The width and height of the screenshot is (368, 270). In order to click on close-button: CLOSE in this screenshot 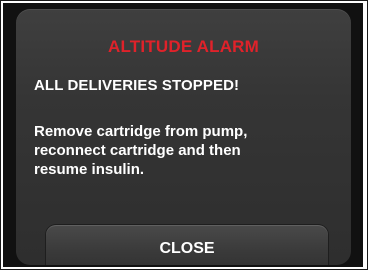, I will do `click(187, 245)`.